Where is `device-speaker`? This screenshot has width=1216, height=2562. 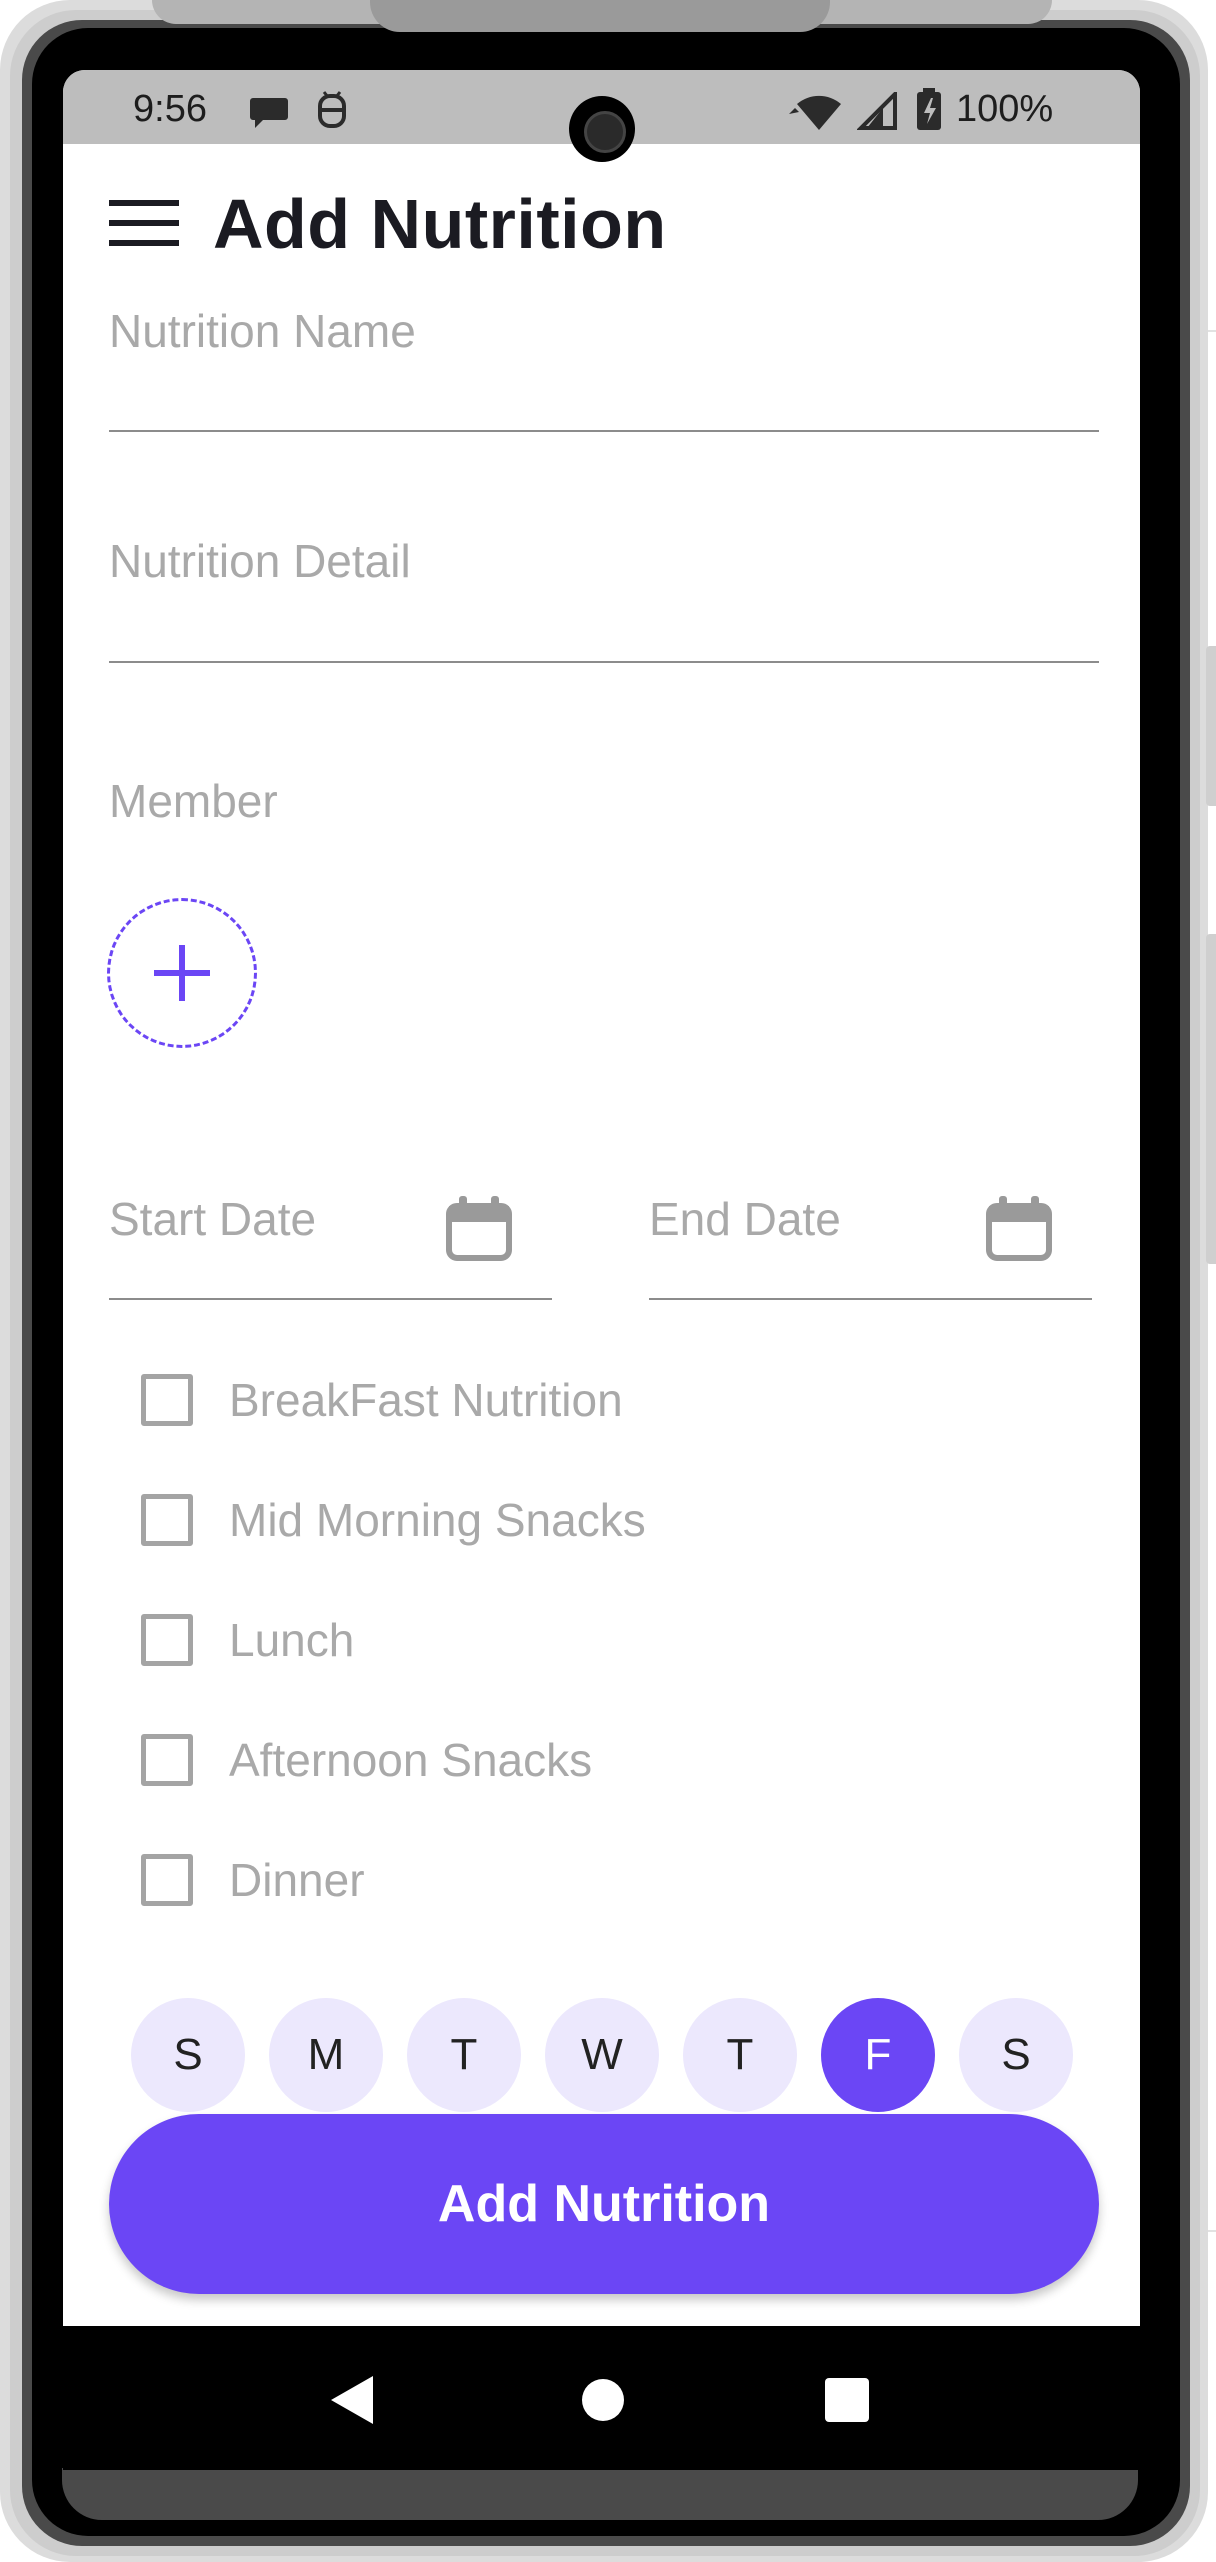
device-speaker is located at coordinates (600, 16).